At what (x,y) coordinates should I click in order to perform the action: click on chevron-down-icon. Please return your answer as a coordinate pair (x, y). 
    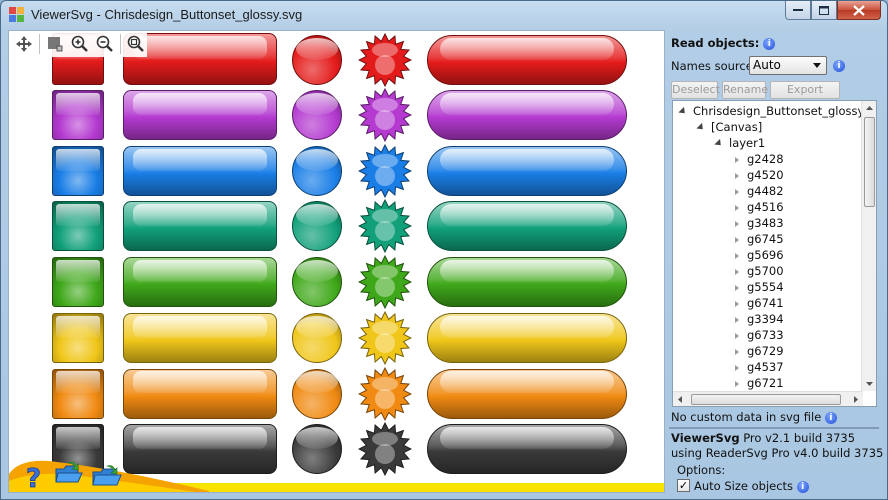
    Looking at the image, I should click on (817, 65).